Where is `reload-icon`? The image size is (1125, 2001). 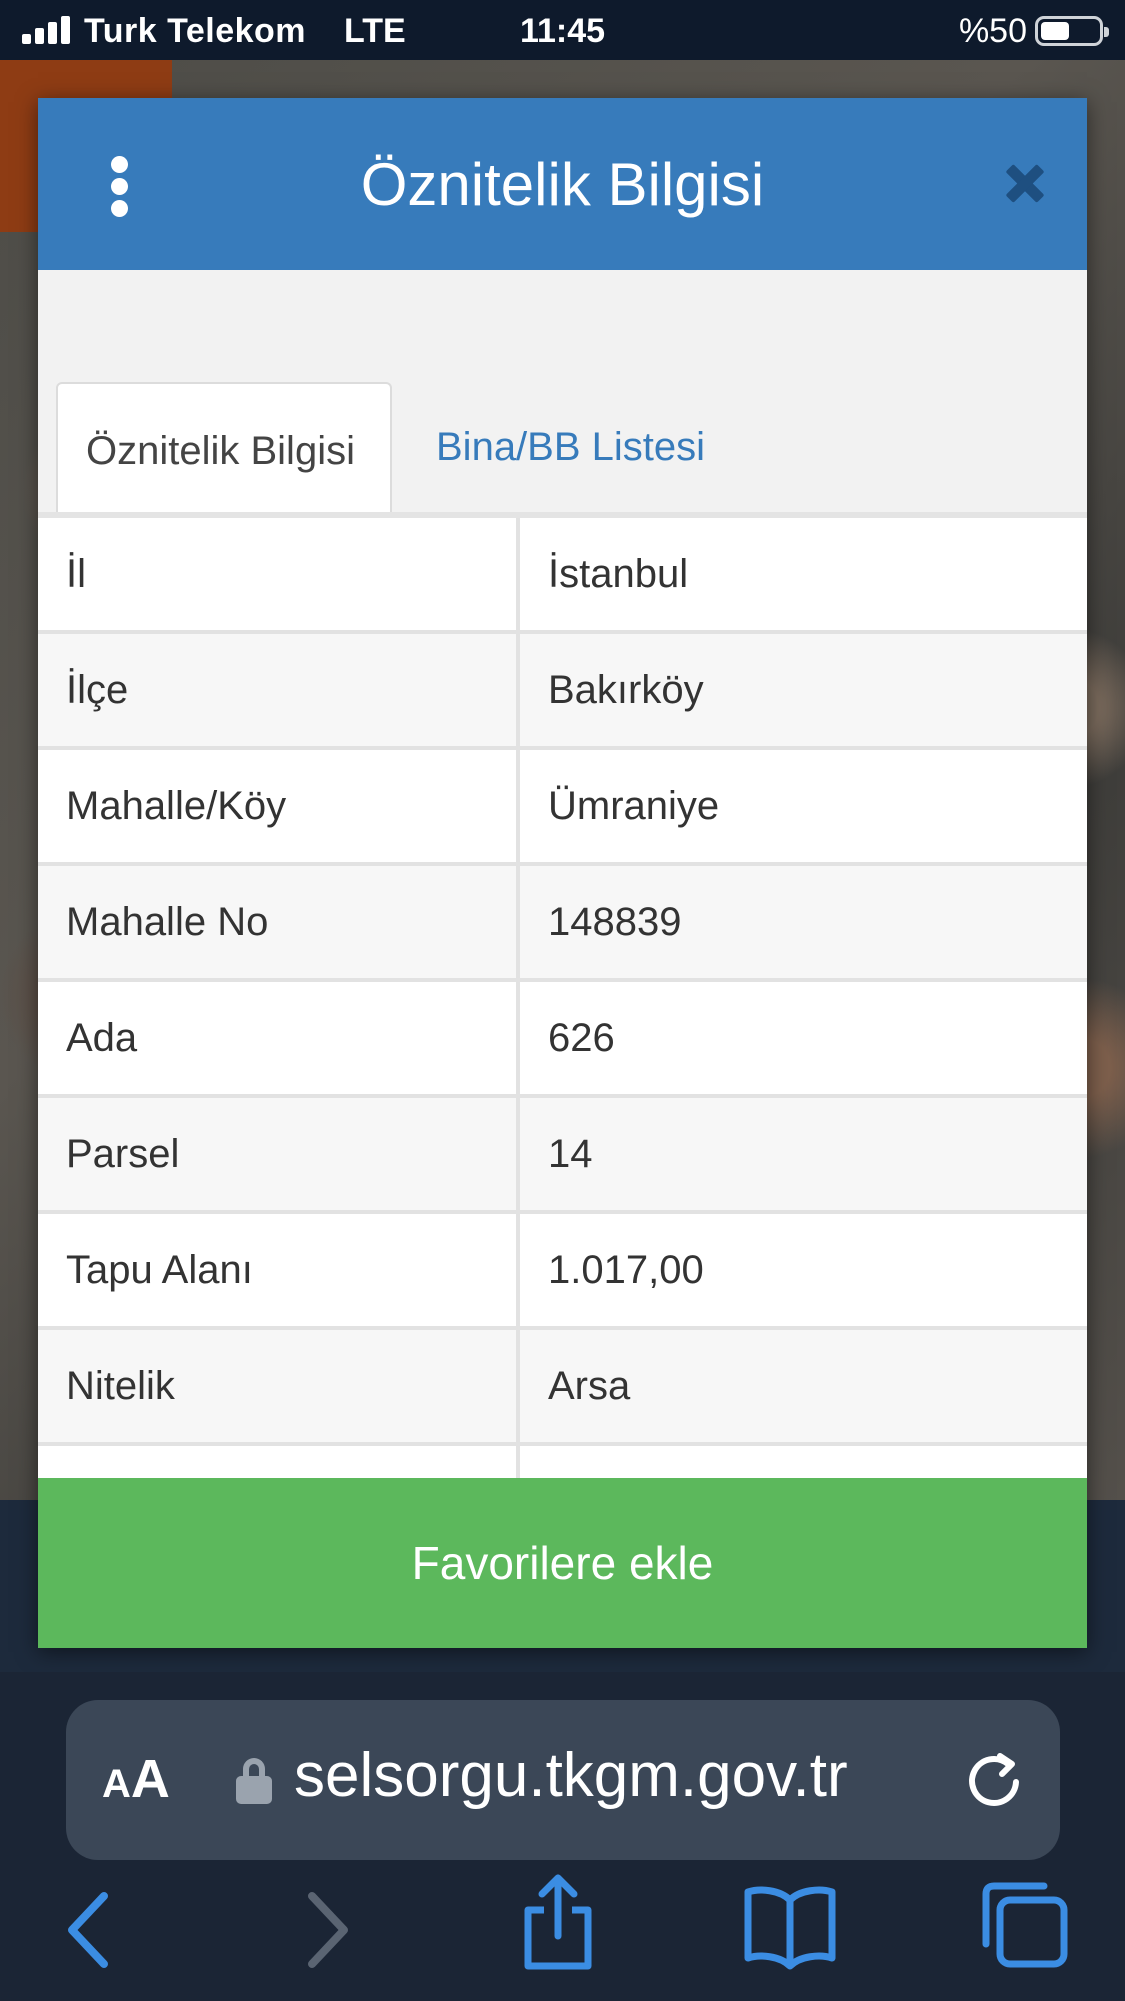
reload-icon is located at coordinates (994, 1780).